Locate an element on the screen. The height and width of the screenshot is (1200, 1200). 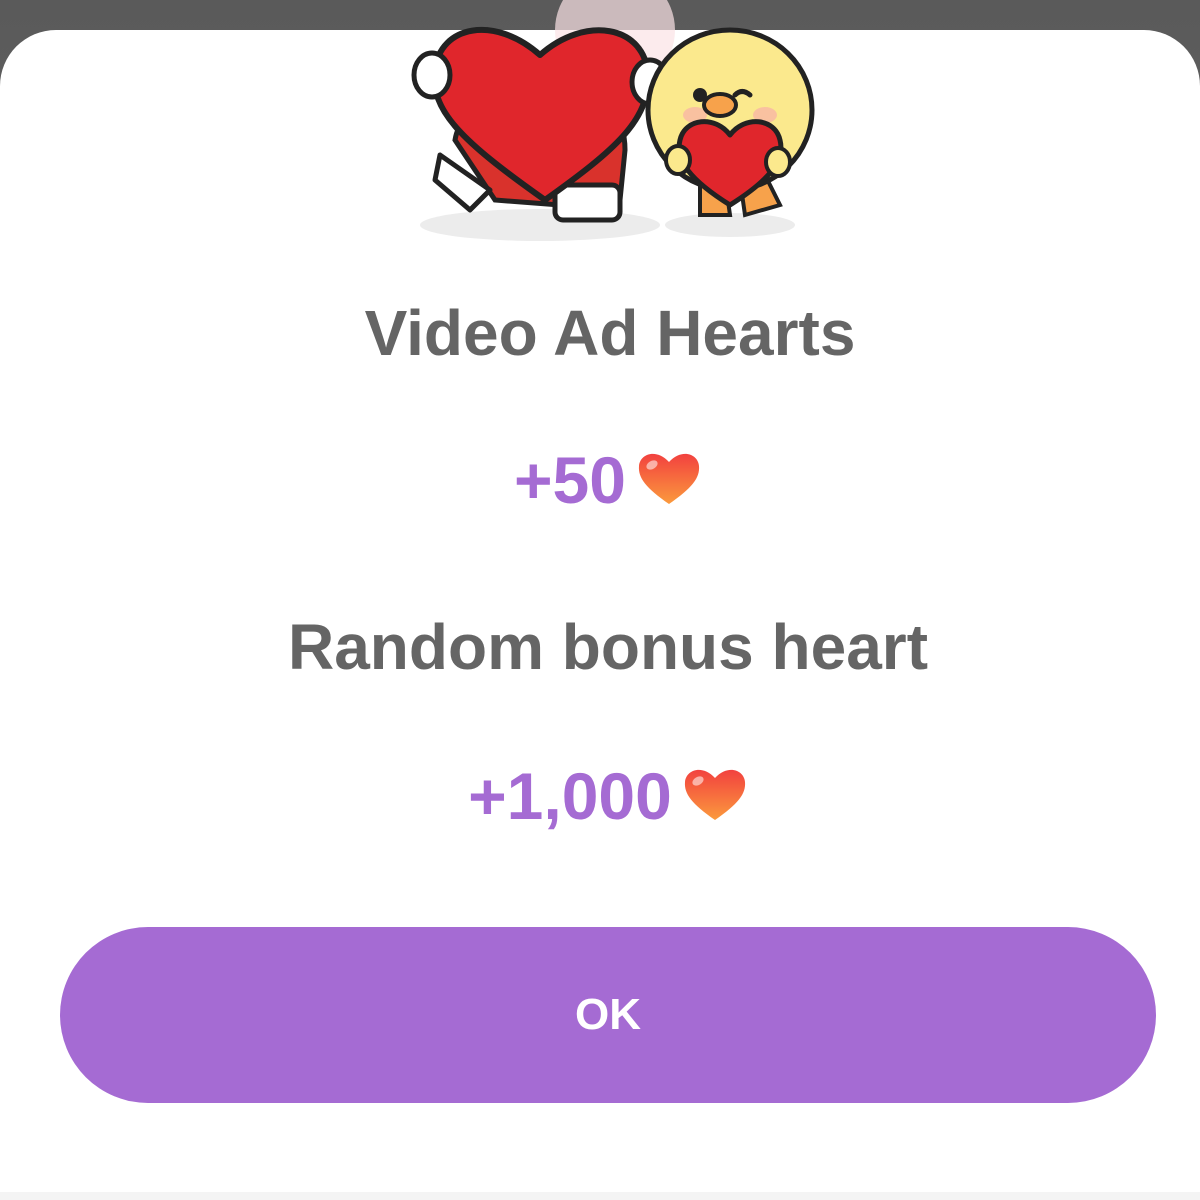
reward-title-random-bonus-heart: Random bonus heart is located at coordinates (608, 647).